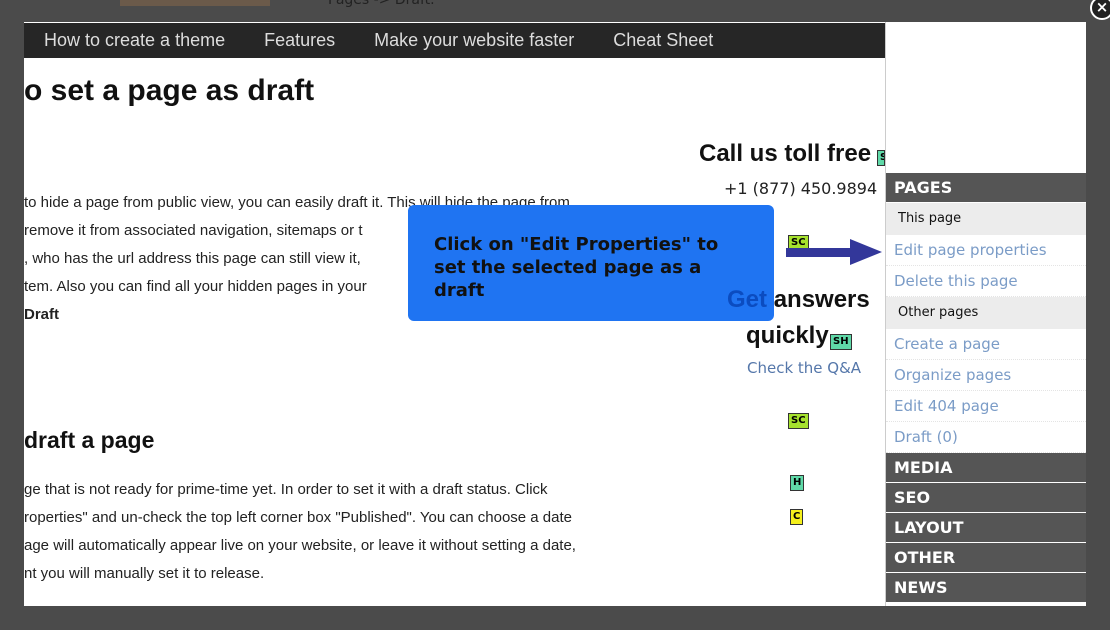 The image size is (1110, 630). Describe the element at coordinates (785, 153) in the screenshot. I see `call-heading: Call us toll free` at that location.